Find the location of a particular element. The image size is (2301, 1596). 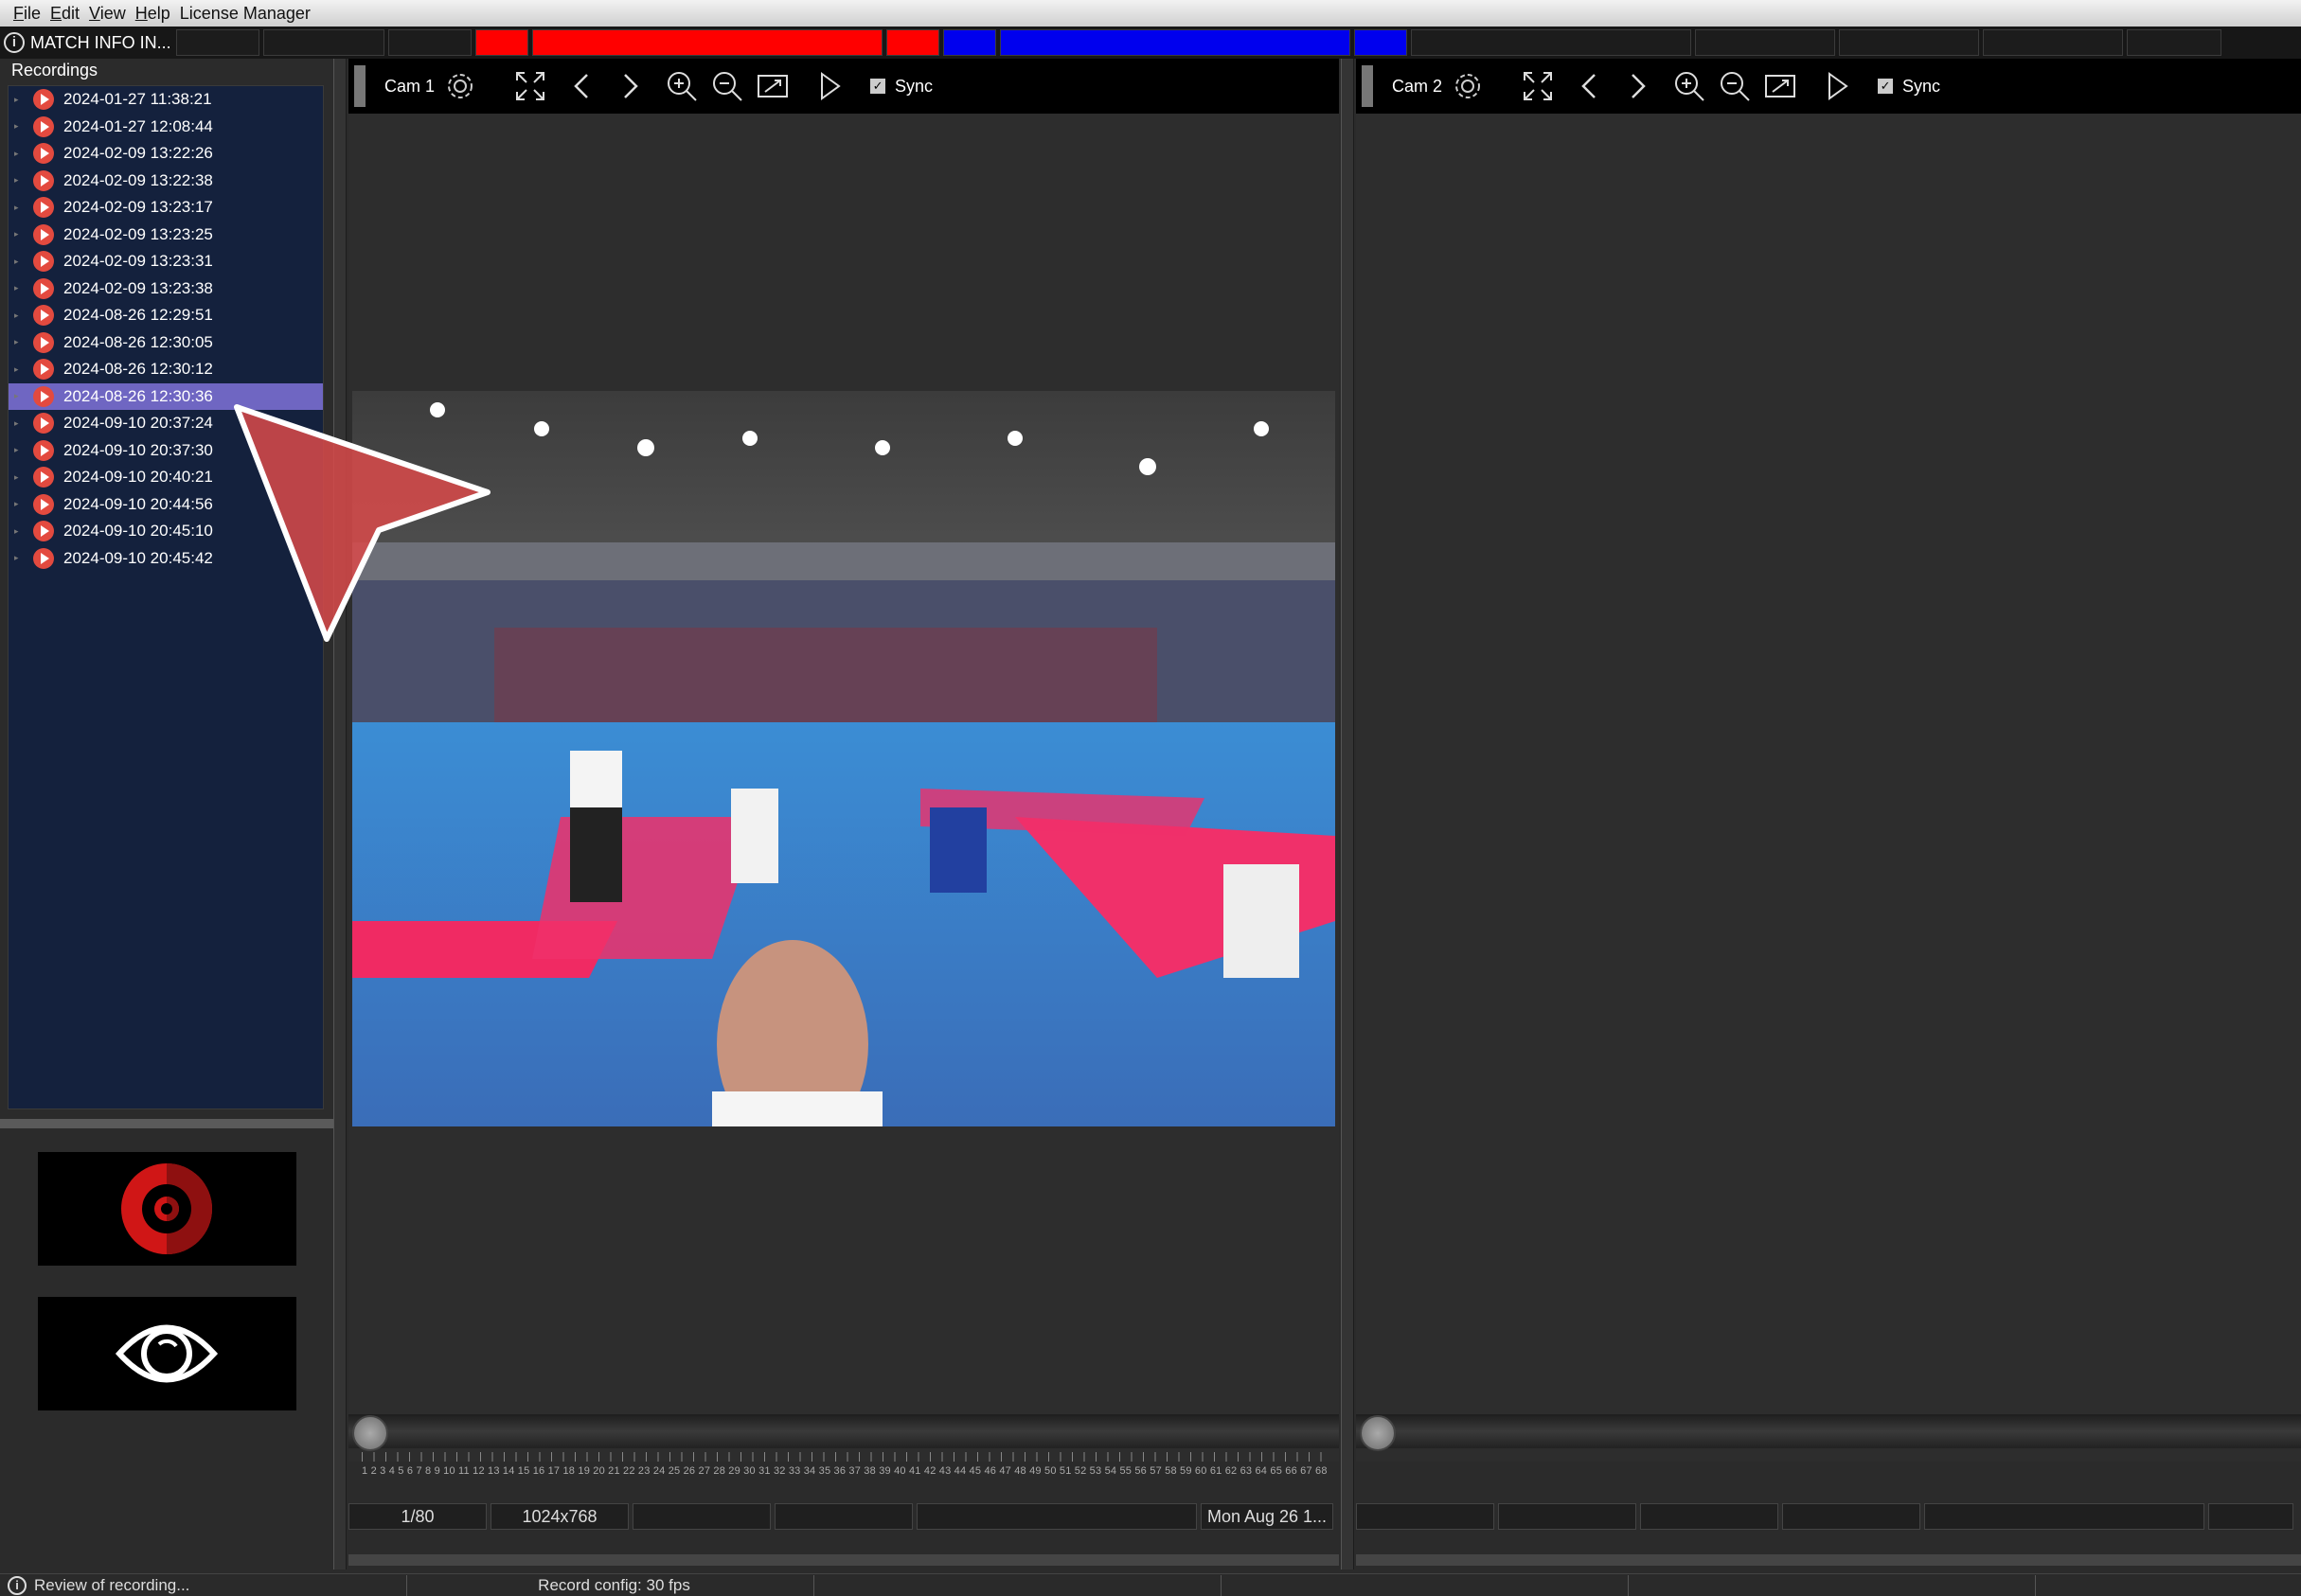

recording-item: ▸ 2024-02-09 13:22:26 is located at coordinates (166, 154).